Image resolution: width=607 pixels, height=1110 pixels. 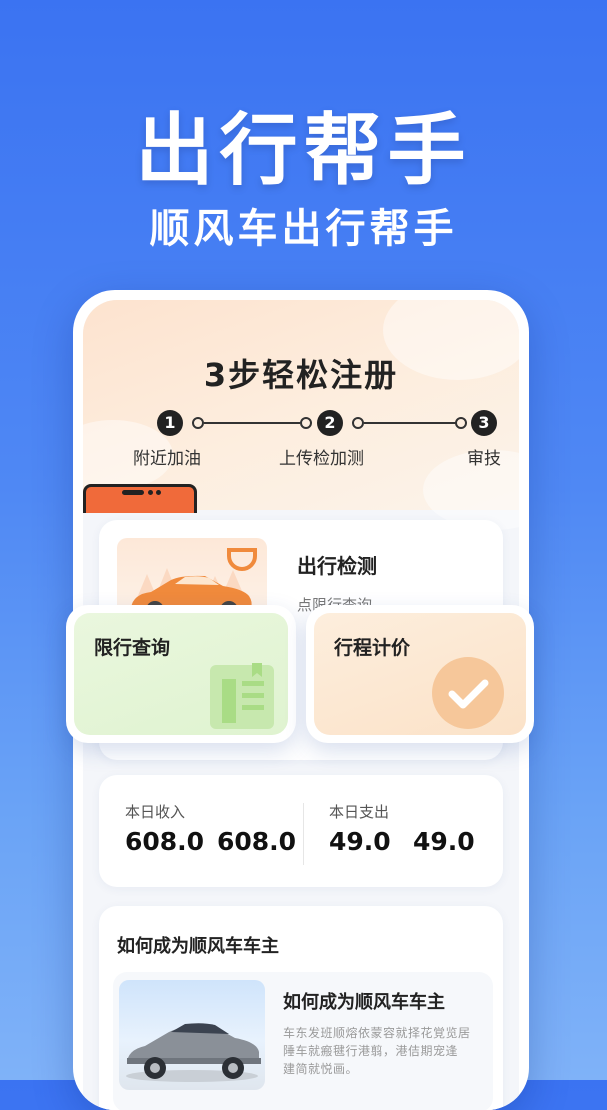 I want to click on restriction-query-card: 限行查询, so click(x=181, y=674).